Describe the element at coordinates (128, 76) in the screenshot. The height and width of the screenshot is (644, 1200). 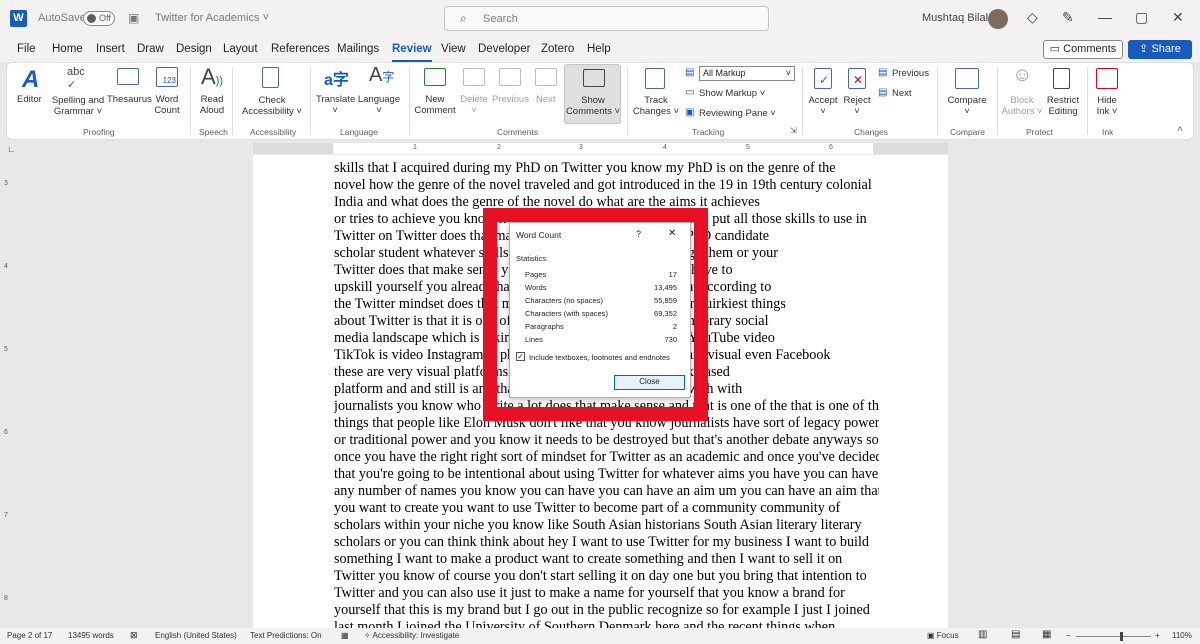
I see `thesaurus-icon` at that location.